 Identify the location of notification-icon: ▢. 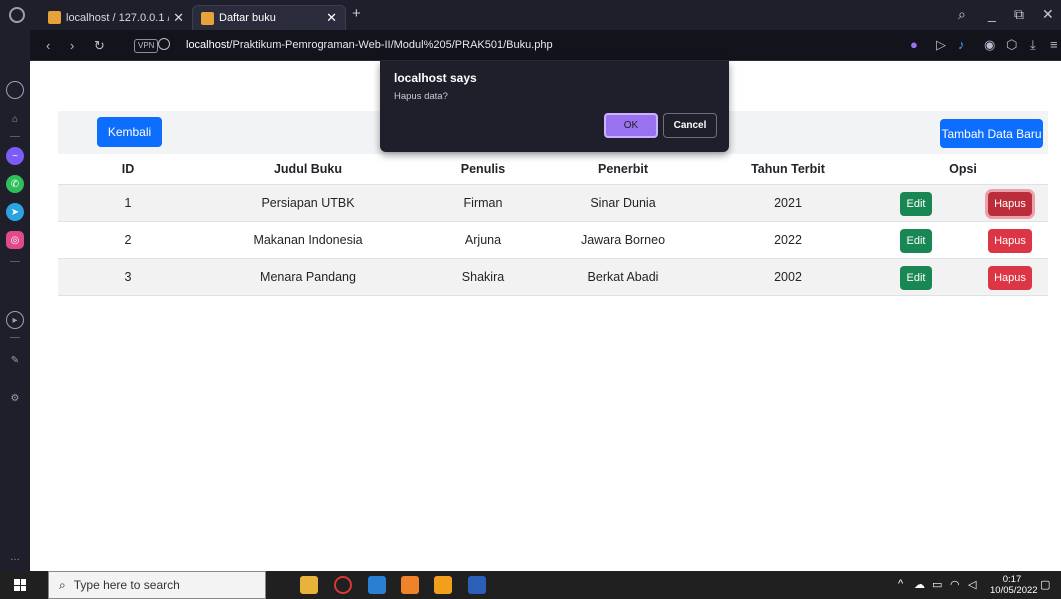
(1045, 584).